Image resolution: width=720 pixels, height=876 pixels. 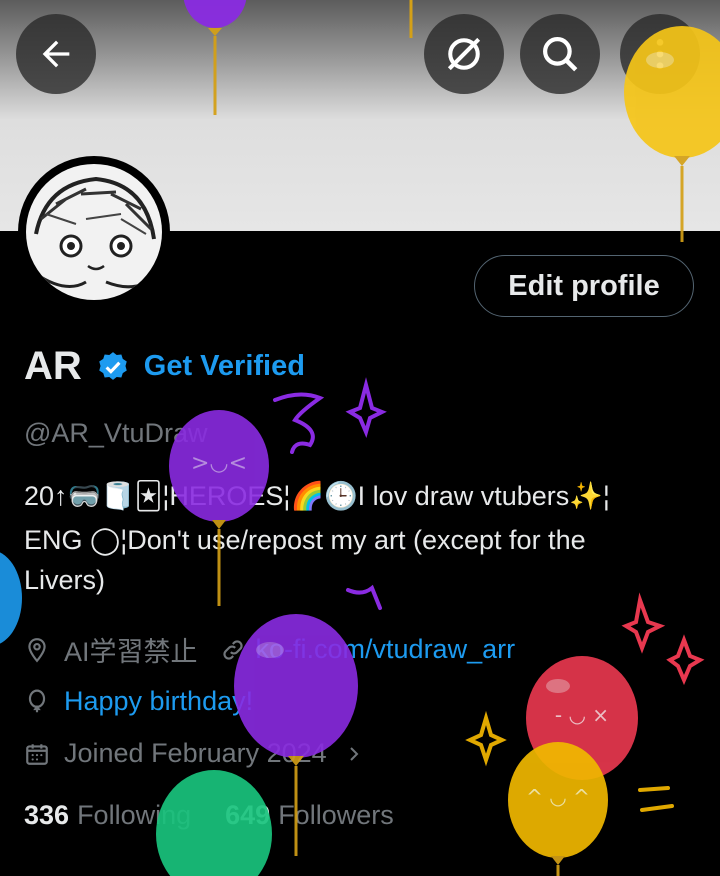 I want to click on avatar-image, so click(x=94, y=232).